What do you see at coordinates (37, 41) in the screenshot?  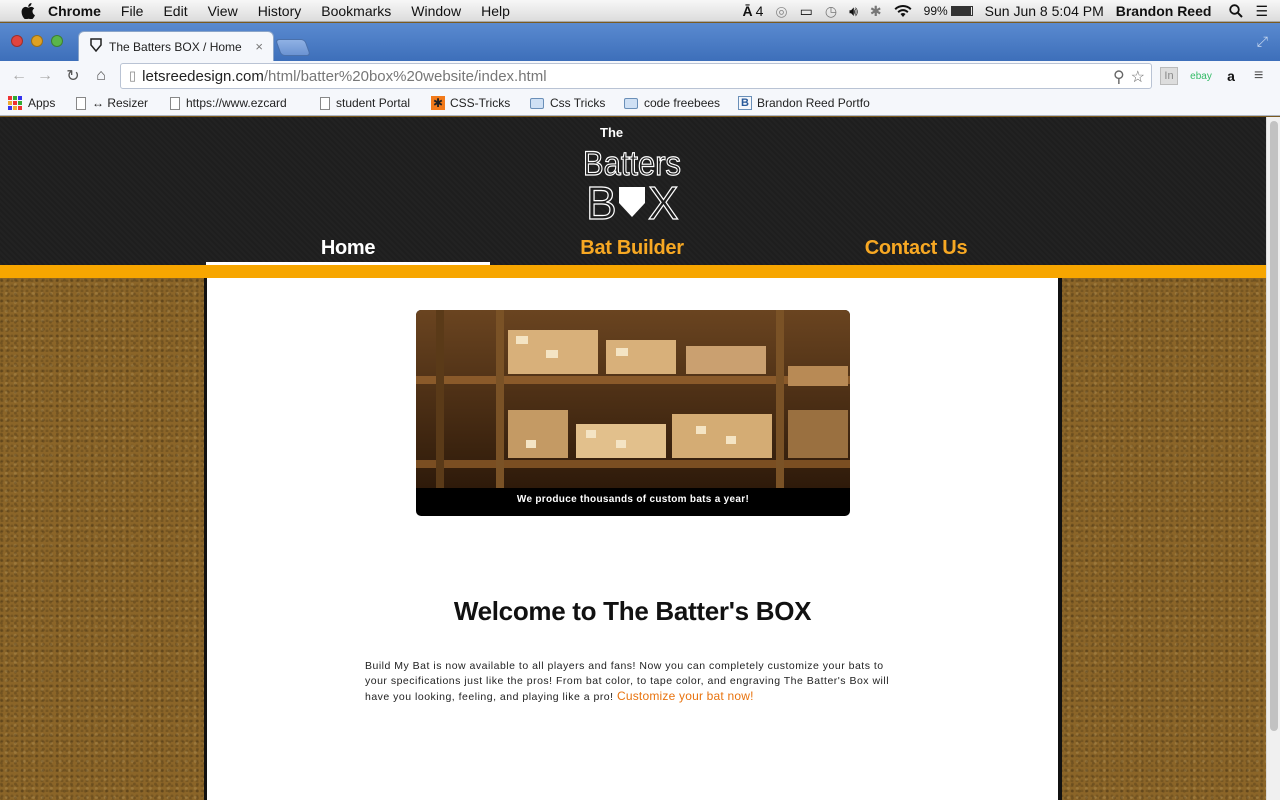 I see `minimize-window-button` at bounding box center [37, 41].